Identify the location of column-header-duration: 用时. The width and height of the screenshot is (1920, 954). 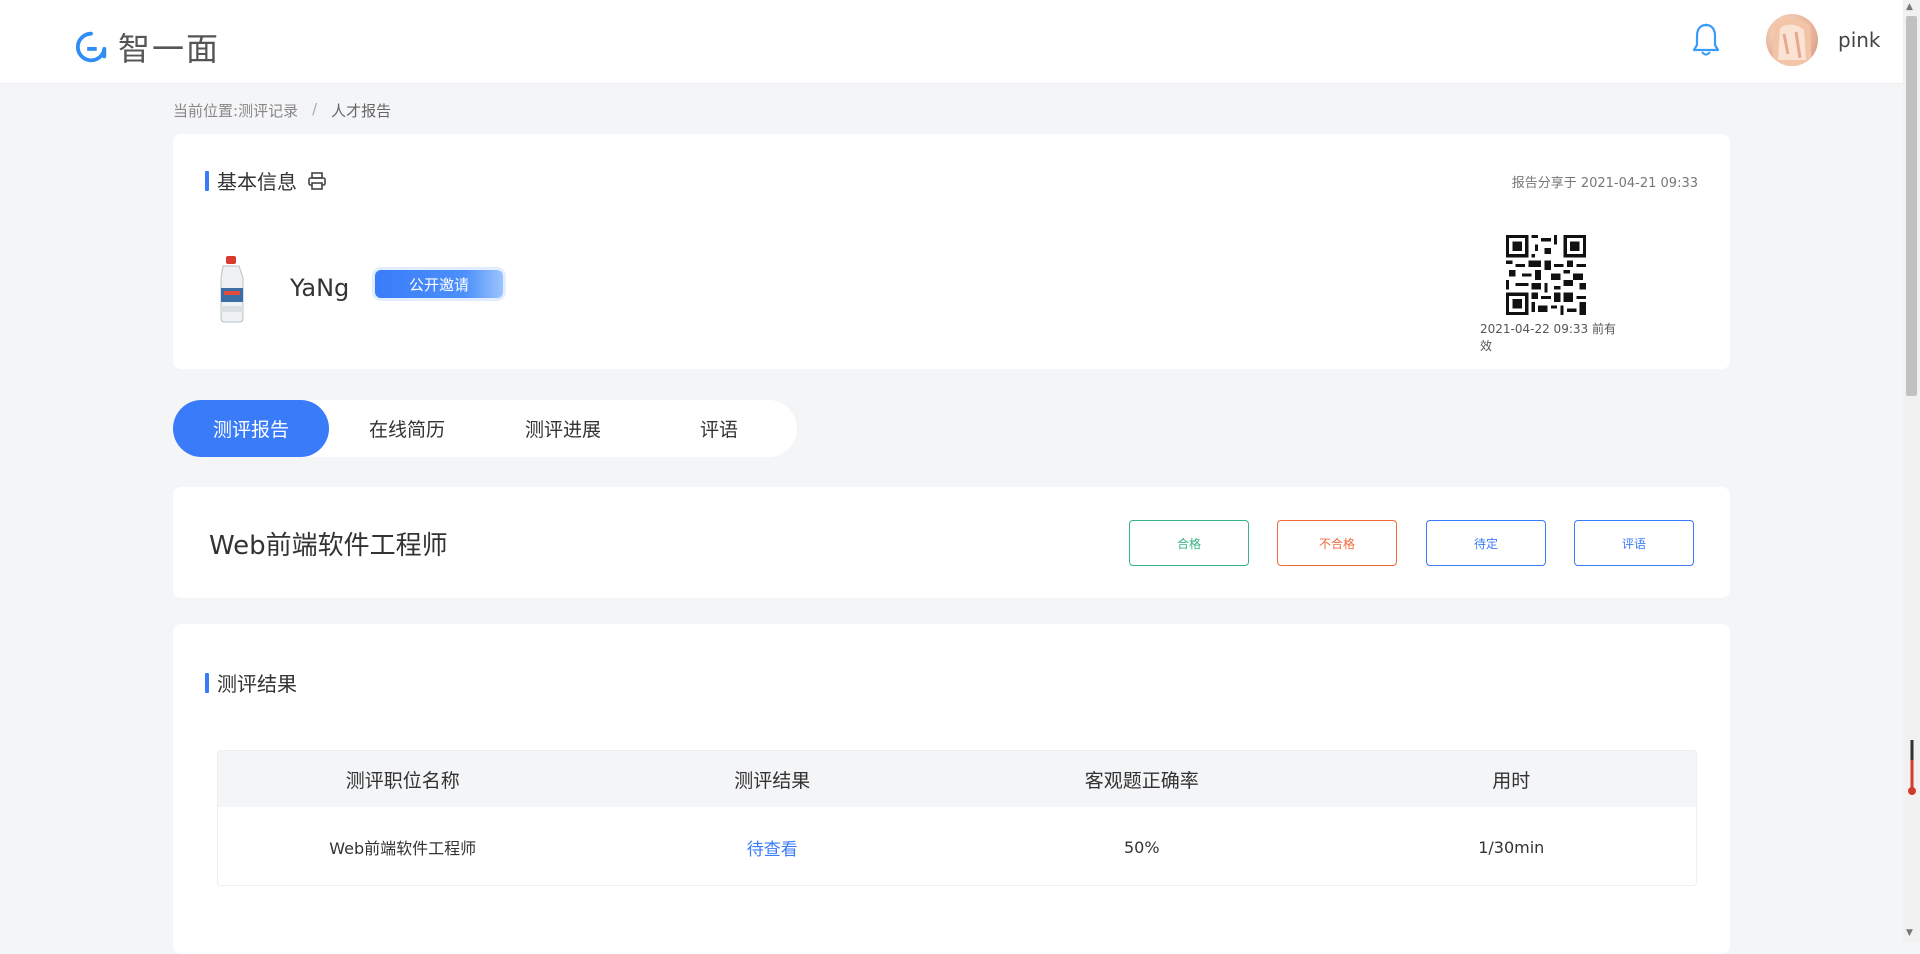
(1511, 780).